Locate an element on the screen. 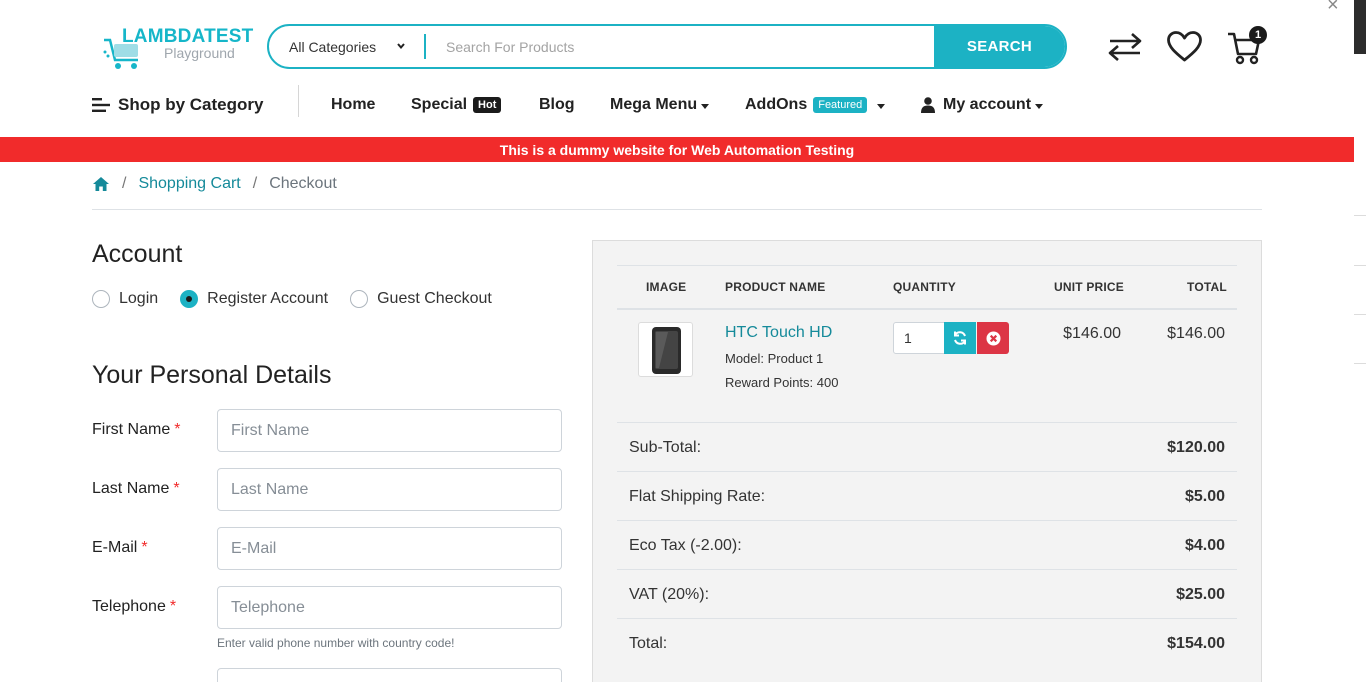  totals-label: VAT (20%): is located at coordinates (669, 594).